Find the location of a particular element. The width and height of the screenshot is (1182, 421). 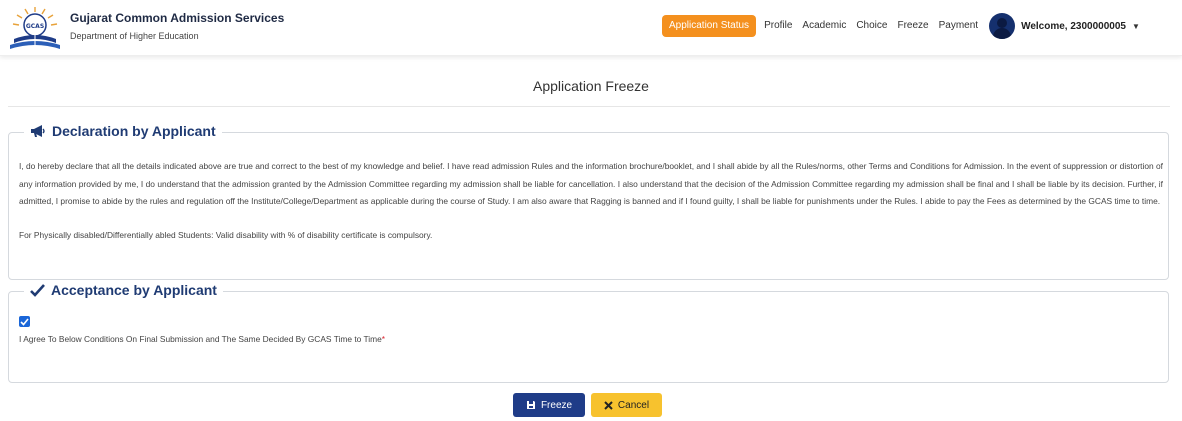

welcome-user-menu: Welcome, 2300000005 is located at coordinates (1073, 26).